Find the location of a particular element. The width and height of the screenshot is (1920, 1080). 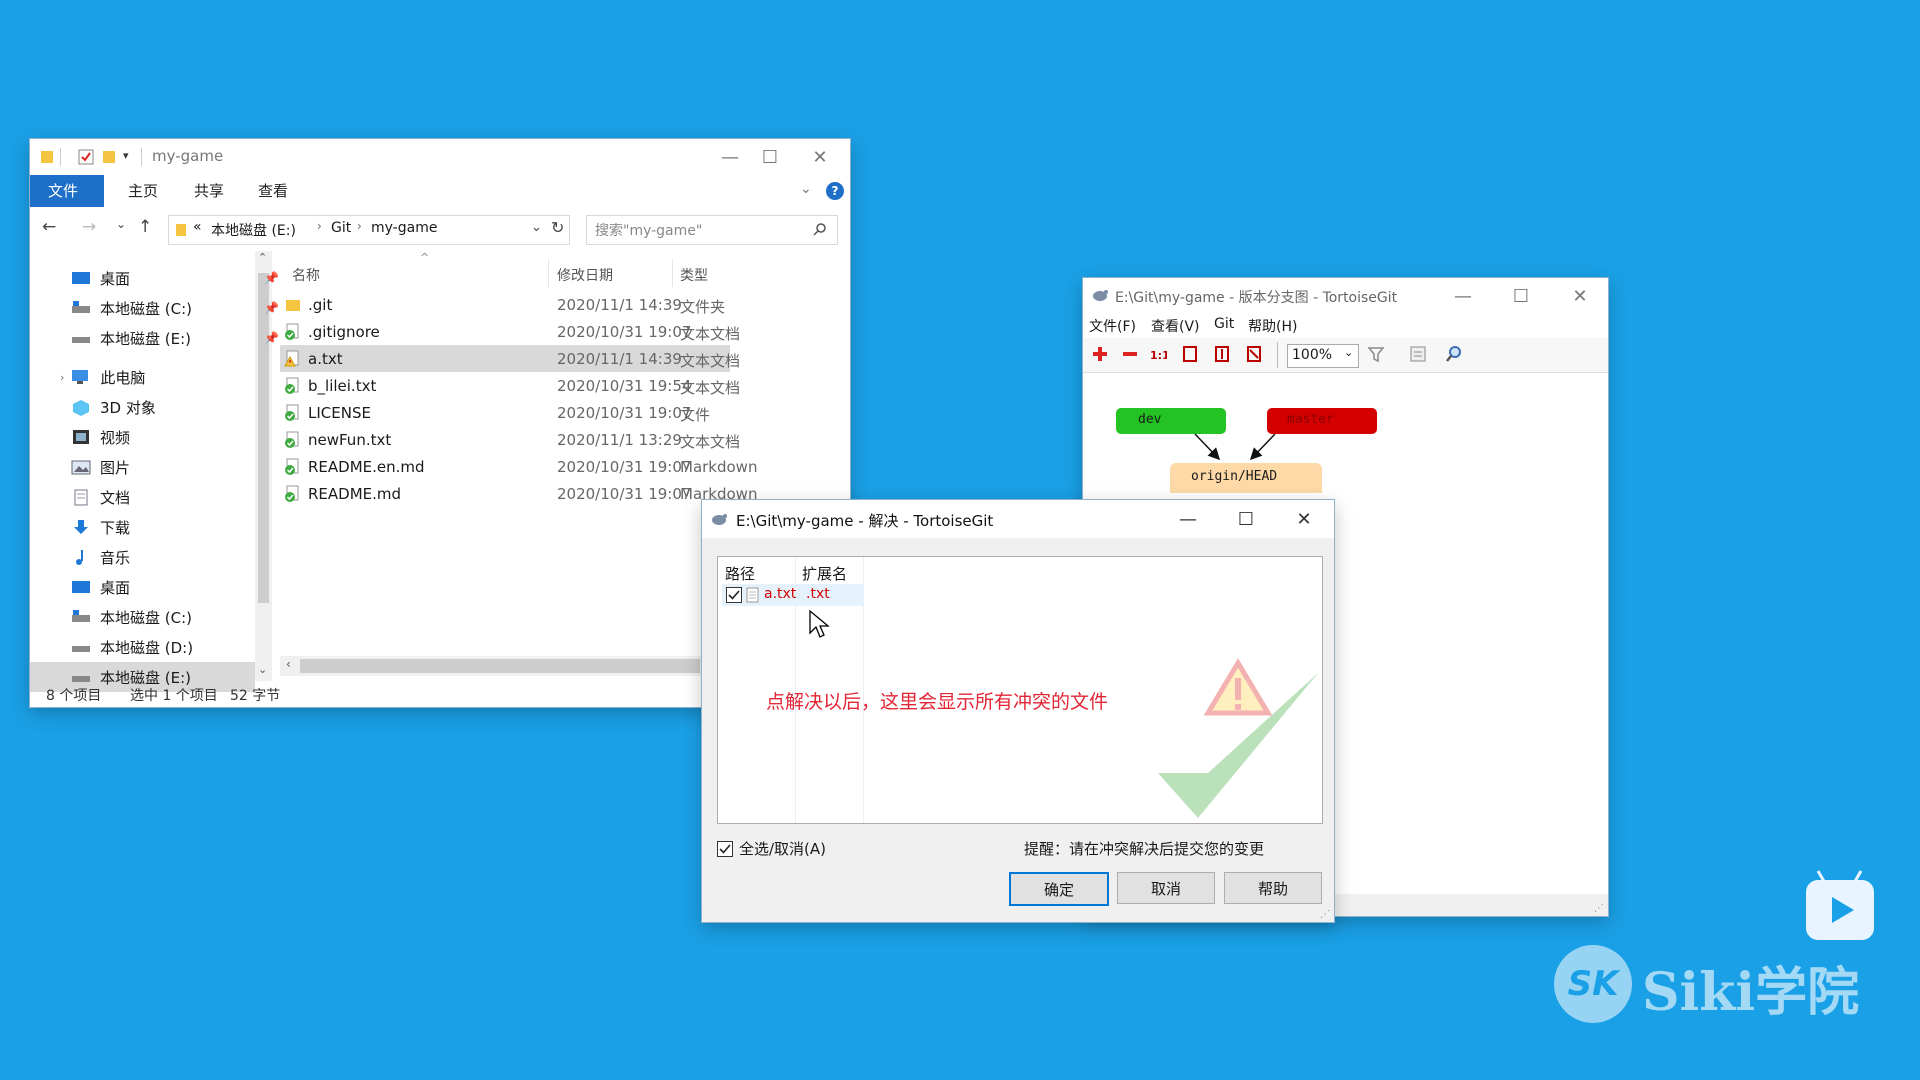

nav-item: 音乐 is located at coordinates (185, 557).